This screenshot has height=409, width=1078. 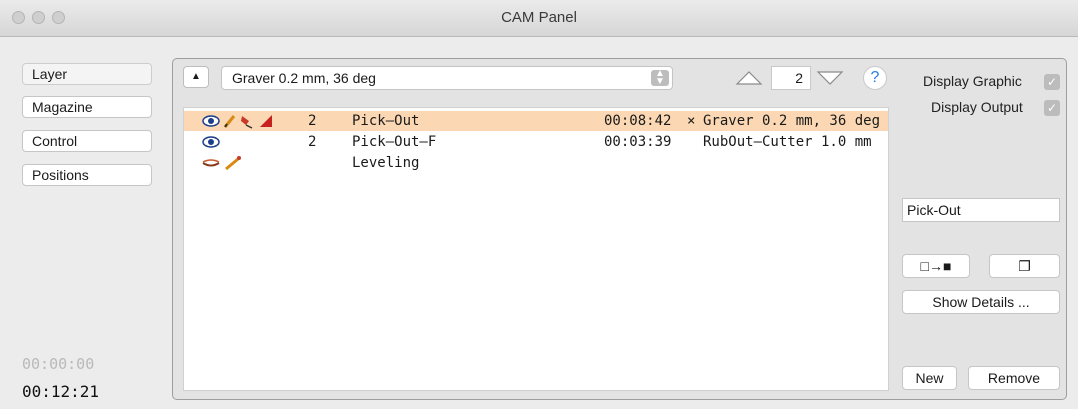 What do you see at coordinates (386, 121) in the screenshot?
I see `row-name: Pick–Out` at bounding box center [386, 121].